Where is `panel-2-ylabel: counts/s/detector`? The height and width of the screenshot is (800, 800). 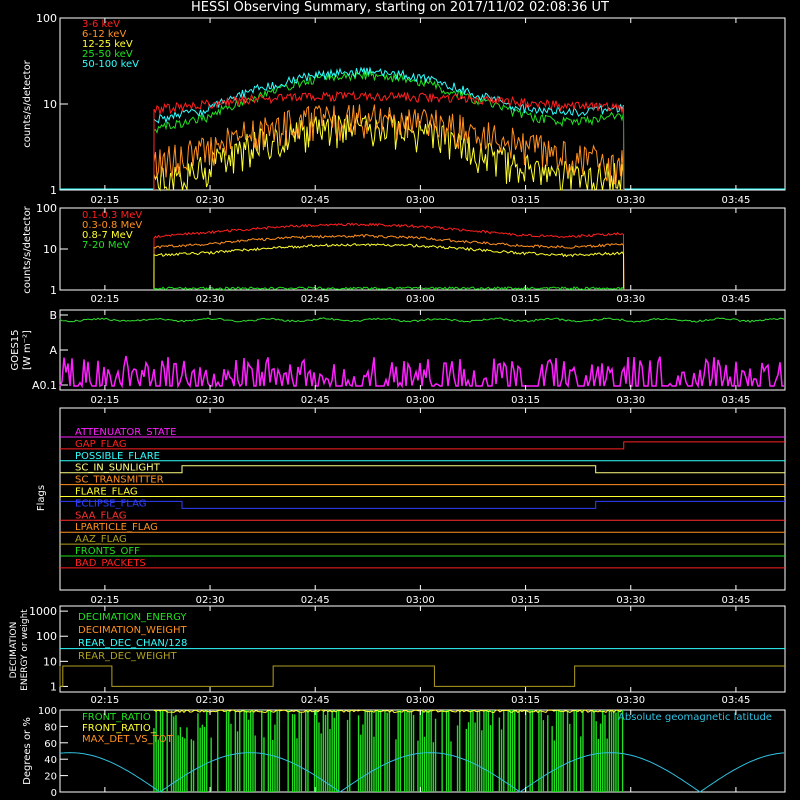 panel-2-ylabel: counts/s/detector is located at coordinates (27, 249).